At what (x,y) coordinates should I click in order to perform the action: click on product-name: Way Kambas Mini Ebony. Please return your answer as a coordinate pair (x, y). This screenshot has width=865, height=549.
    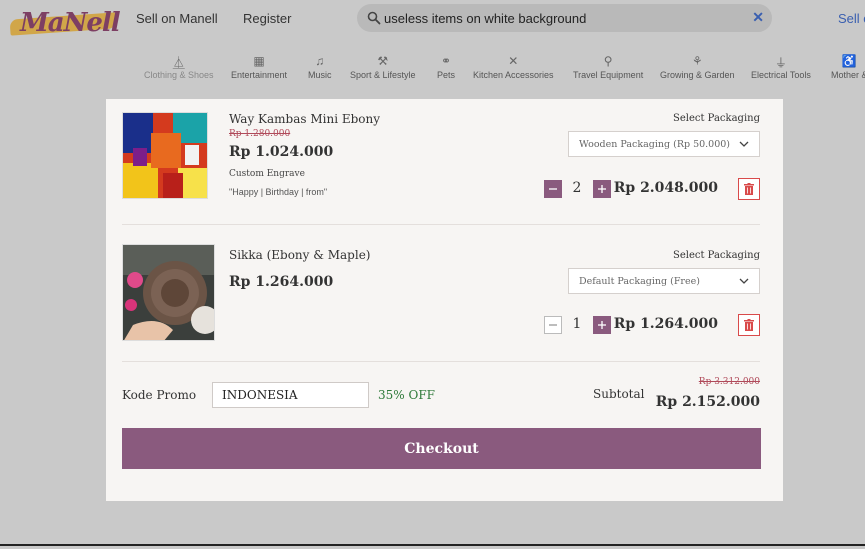
    Looking at the image, I should click on (304, 119).